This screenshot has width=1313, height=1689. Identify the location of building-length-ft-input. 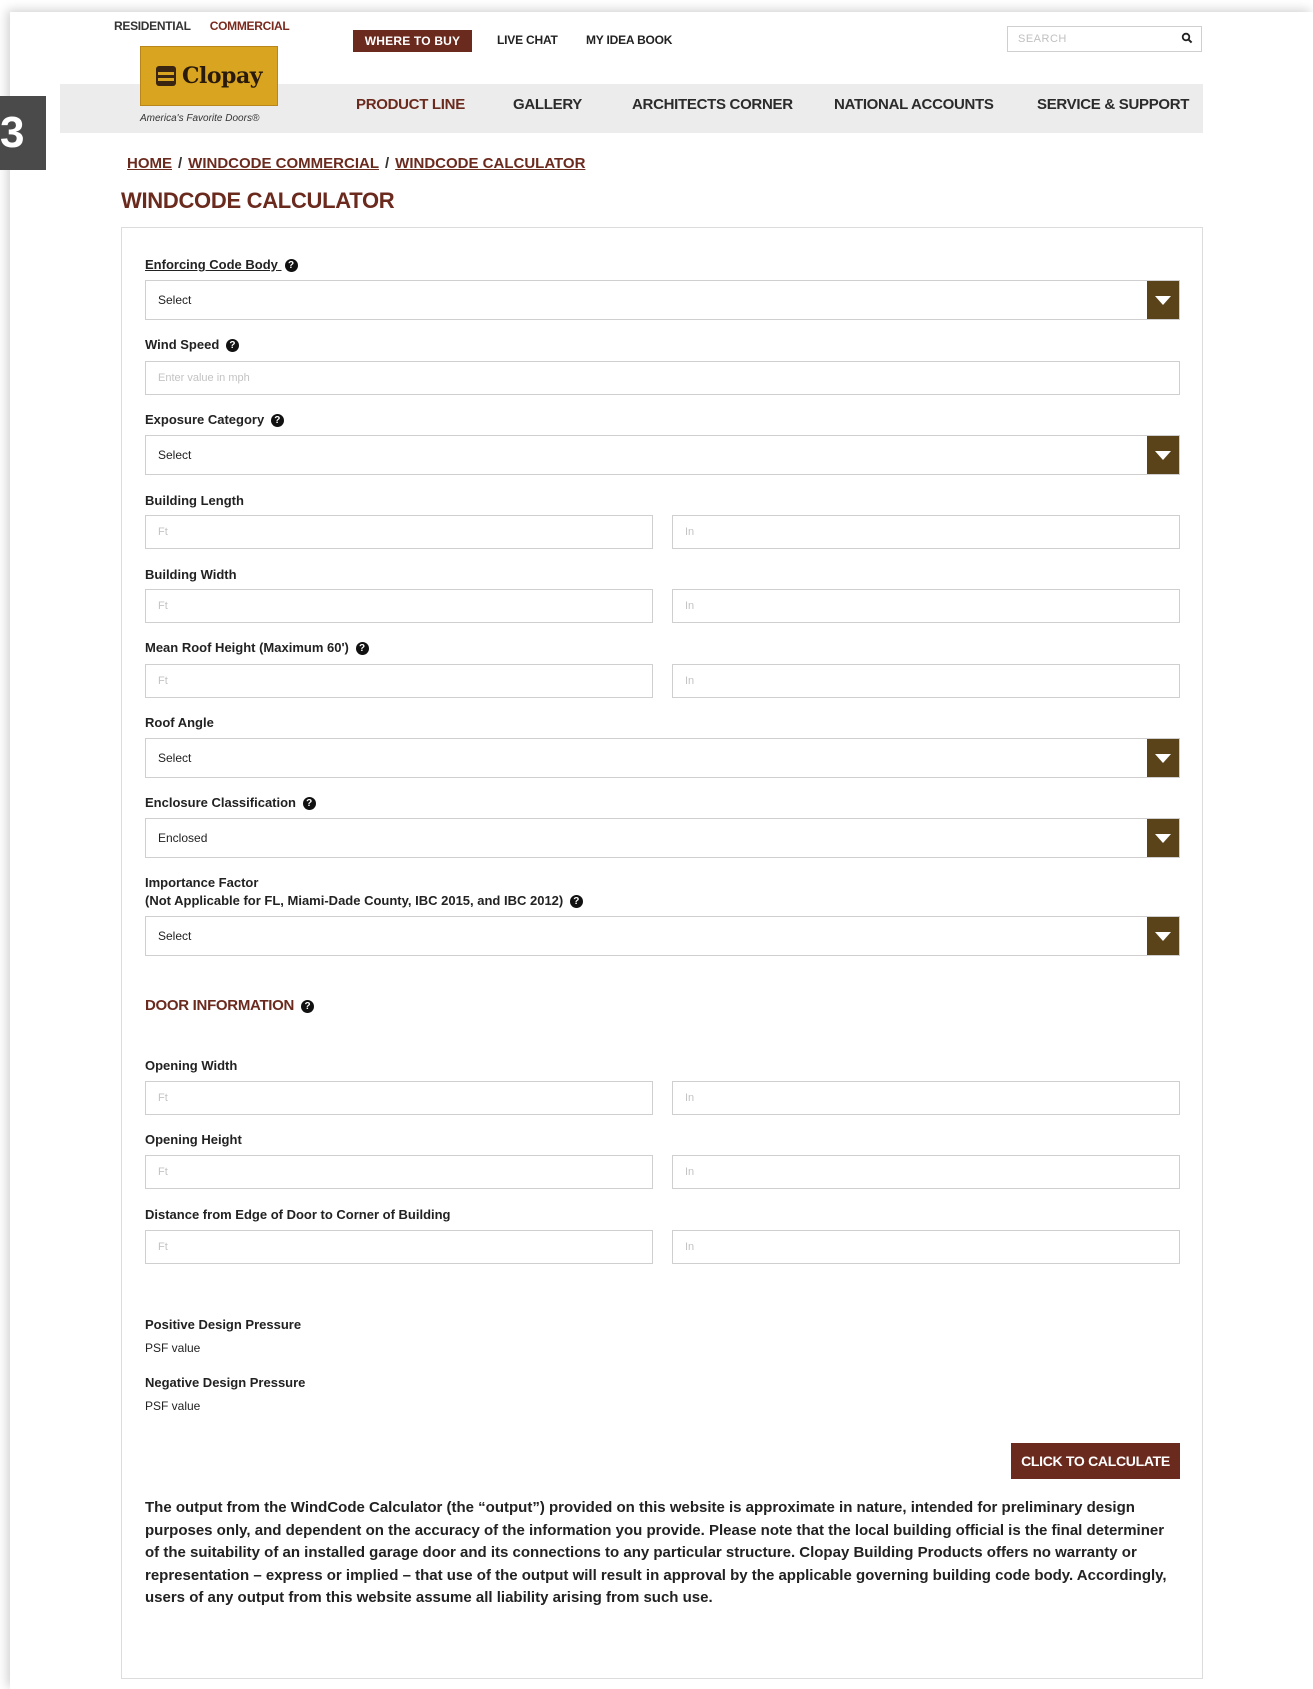
(399, 532).